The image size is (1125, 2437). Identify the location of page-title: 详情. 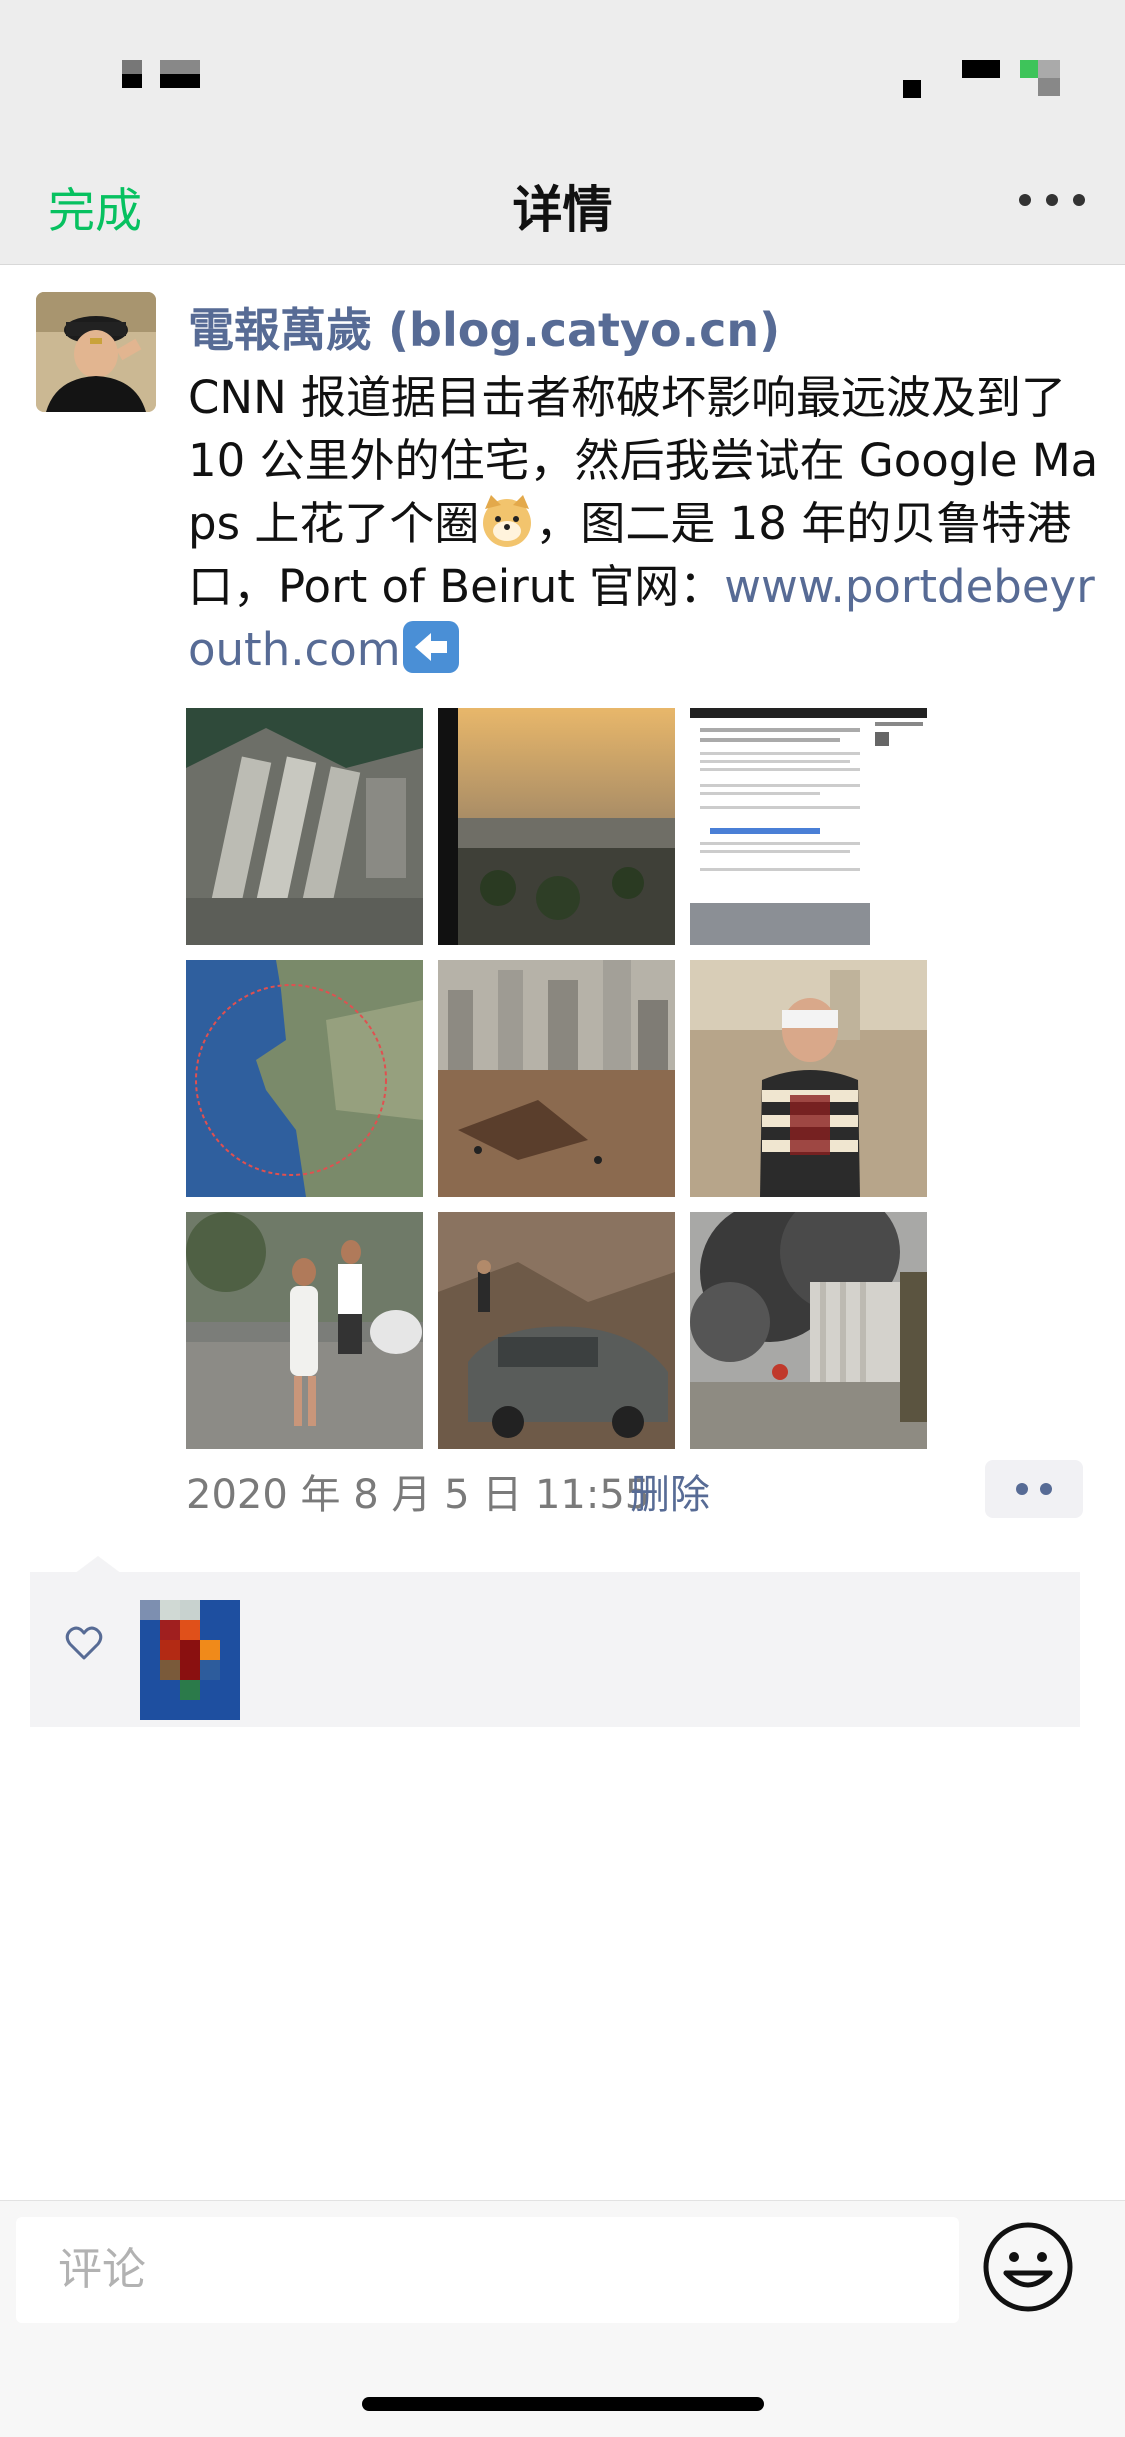
(562, 210).